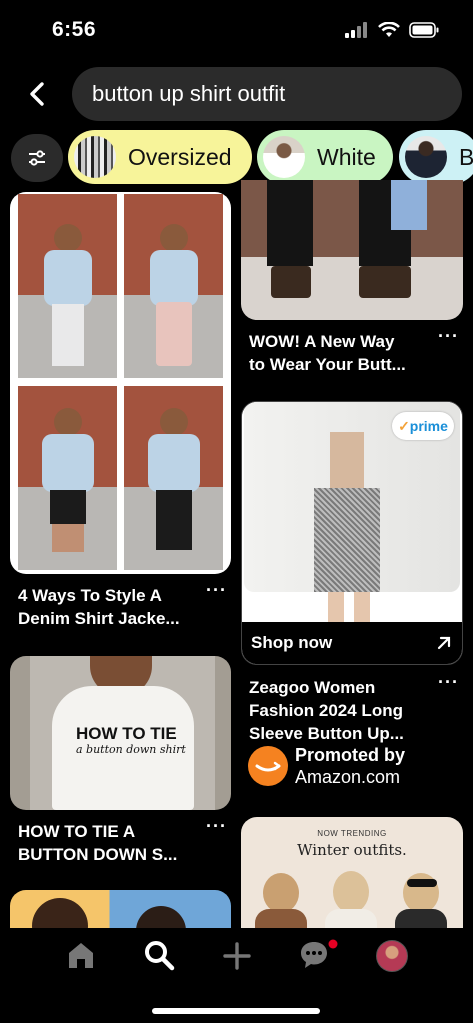  What do you see at coordinates (466, 156) in the screenshot?
I see `chip-label: B` at bounding box center [466, 156].